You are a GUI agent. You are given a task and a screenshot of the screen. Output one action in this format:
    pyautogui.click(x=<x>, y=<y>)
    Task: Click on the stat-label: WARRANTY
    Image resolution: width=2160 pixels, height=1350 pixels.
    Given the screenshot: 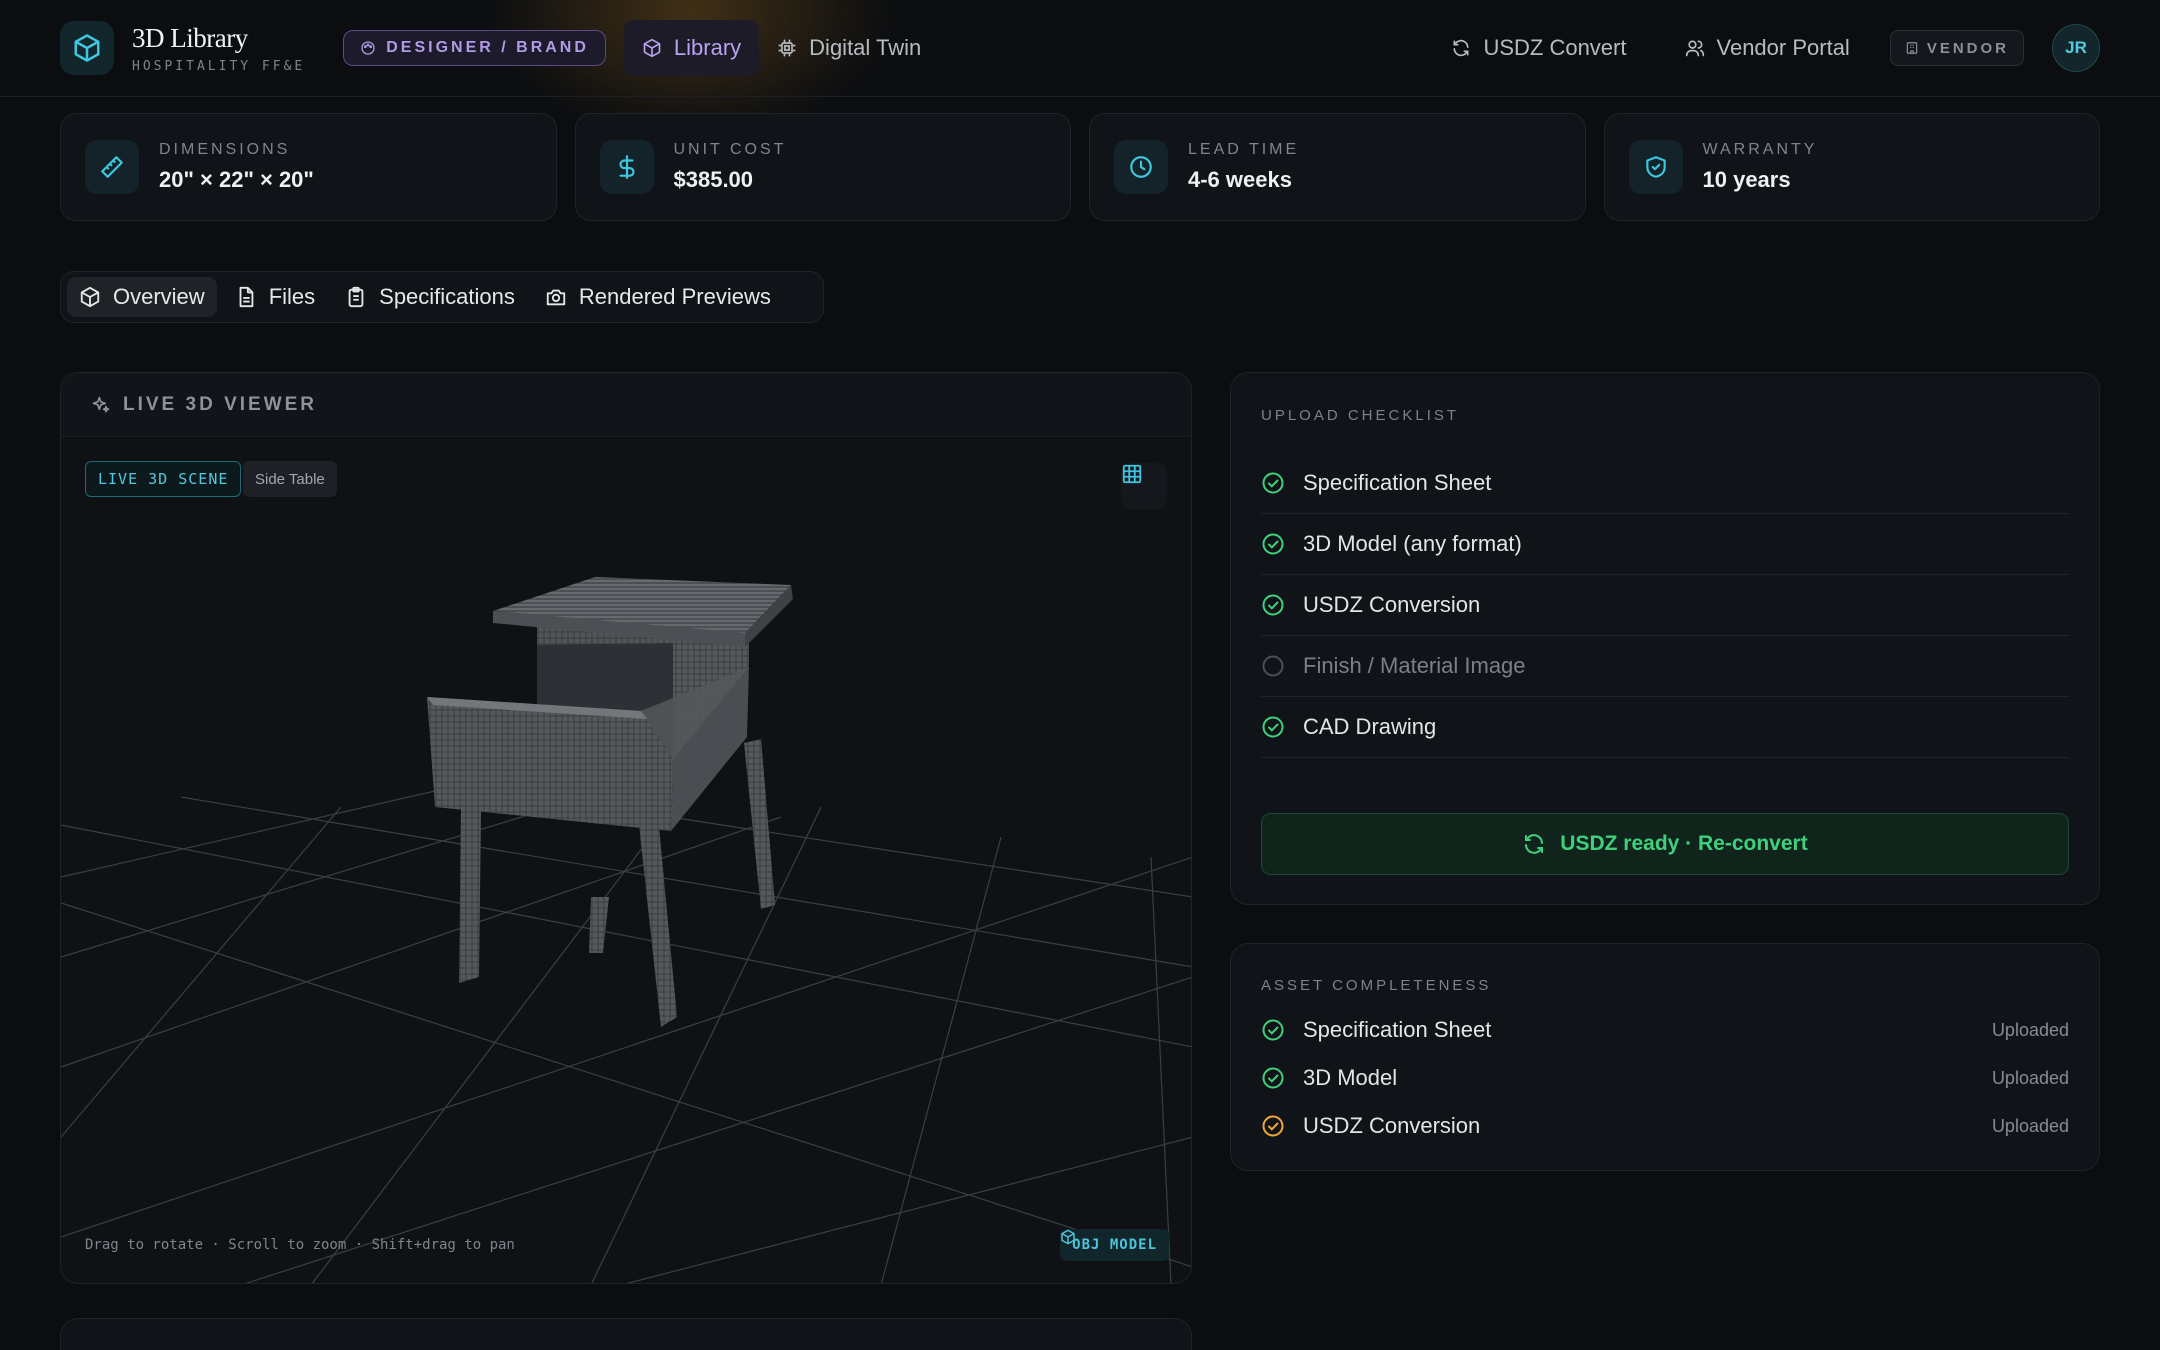 What is the action you would take?
    pyautogui.click(x=1760, y=149)
    